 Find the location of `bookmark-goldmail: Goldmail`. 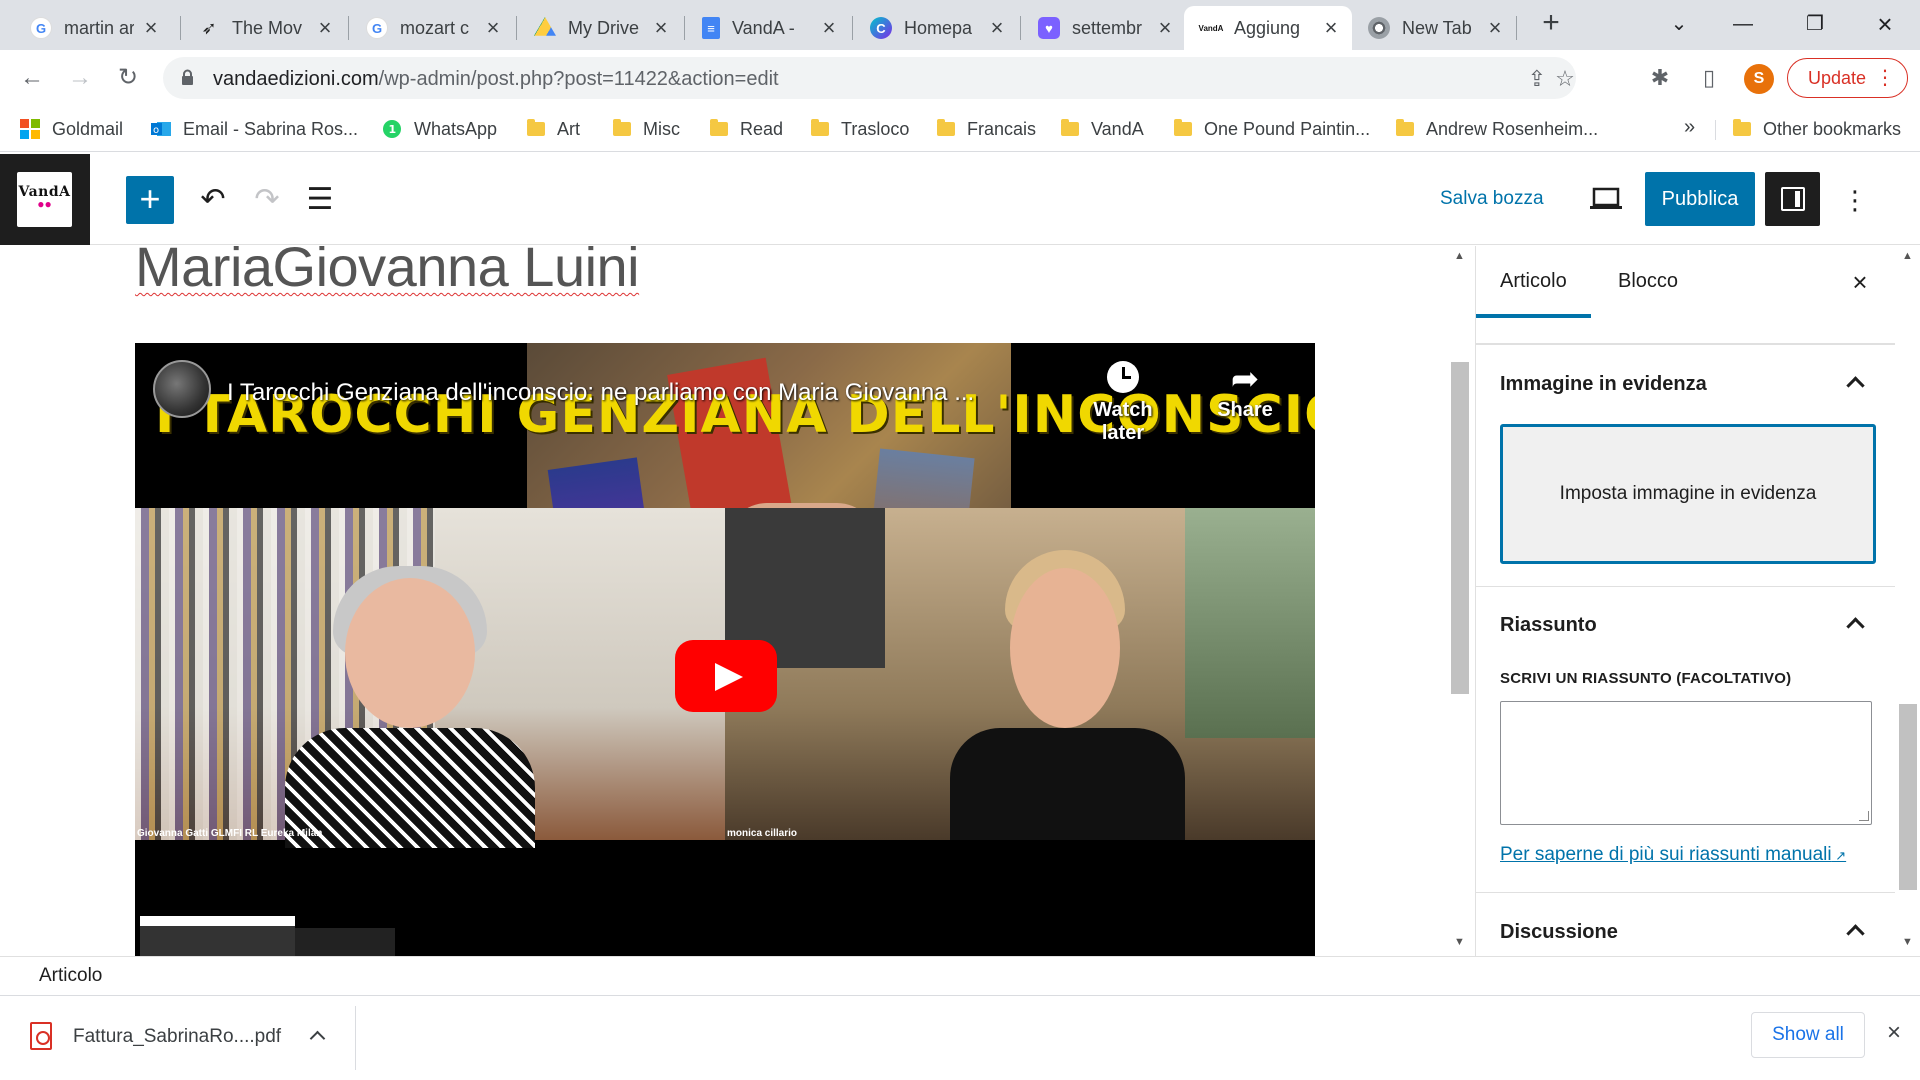

bookmark-goldmail: Goldmail is located at coordinates (71, 129).